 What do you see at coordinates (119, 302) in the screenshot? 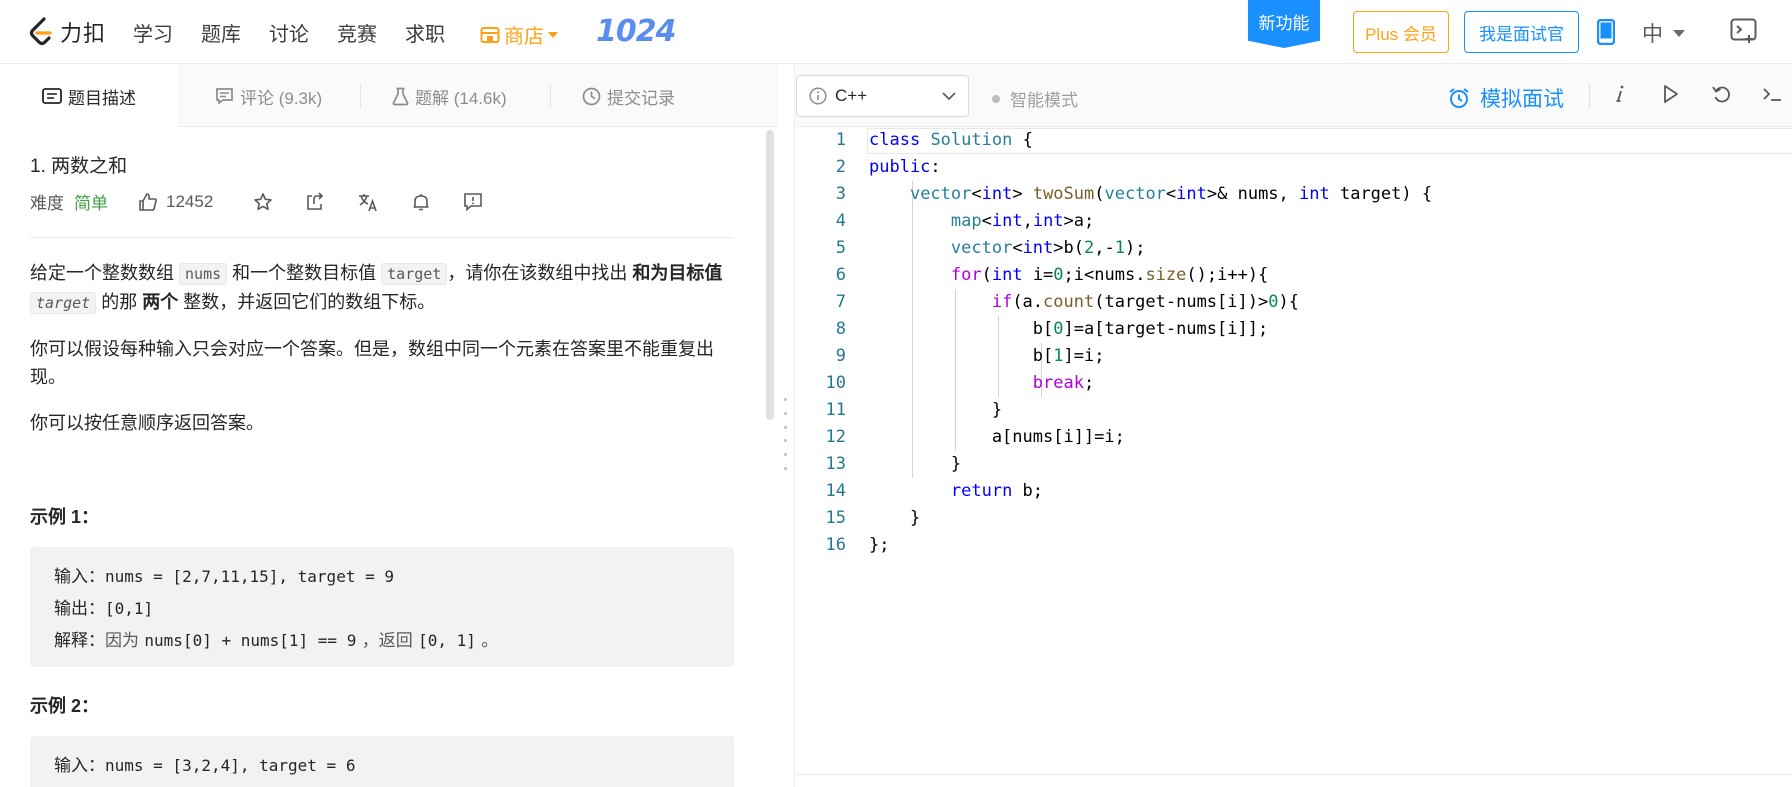
I see `statement-text: 的那` at bounding box center [119, 302].